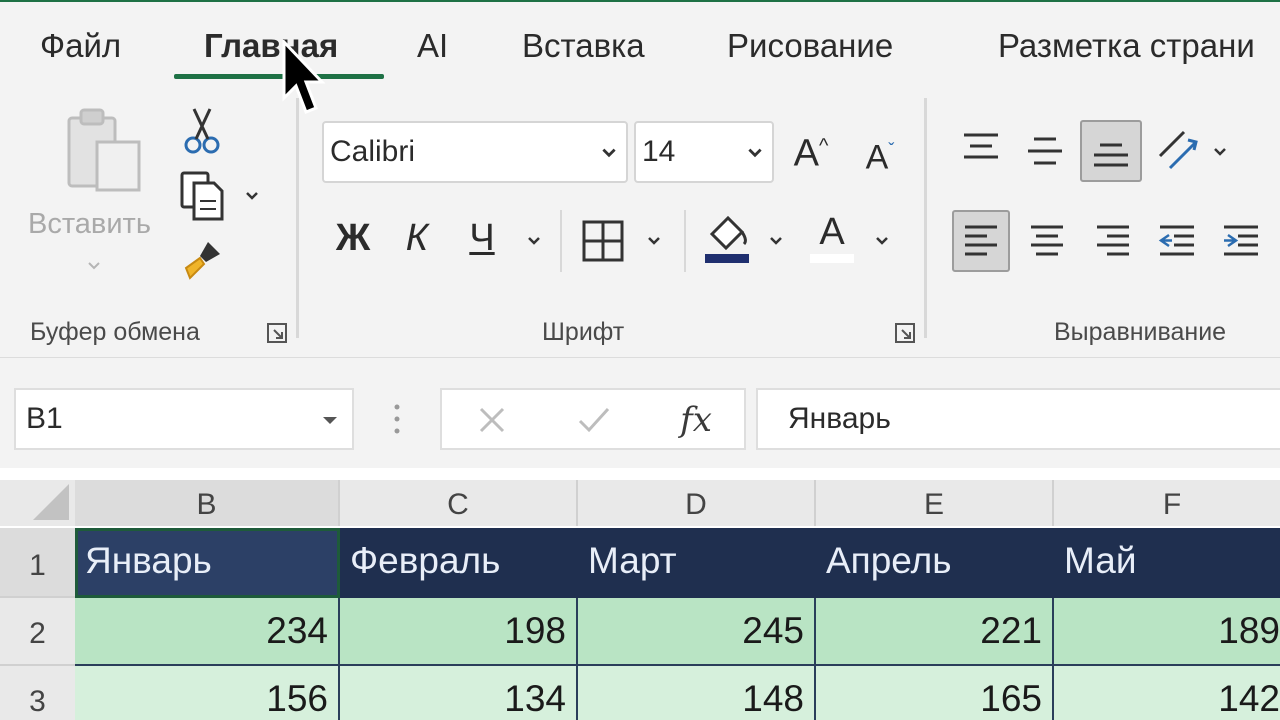  I want to click on text-orientation-icon, so click(1178, 150).